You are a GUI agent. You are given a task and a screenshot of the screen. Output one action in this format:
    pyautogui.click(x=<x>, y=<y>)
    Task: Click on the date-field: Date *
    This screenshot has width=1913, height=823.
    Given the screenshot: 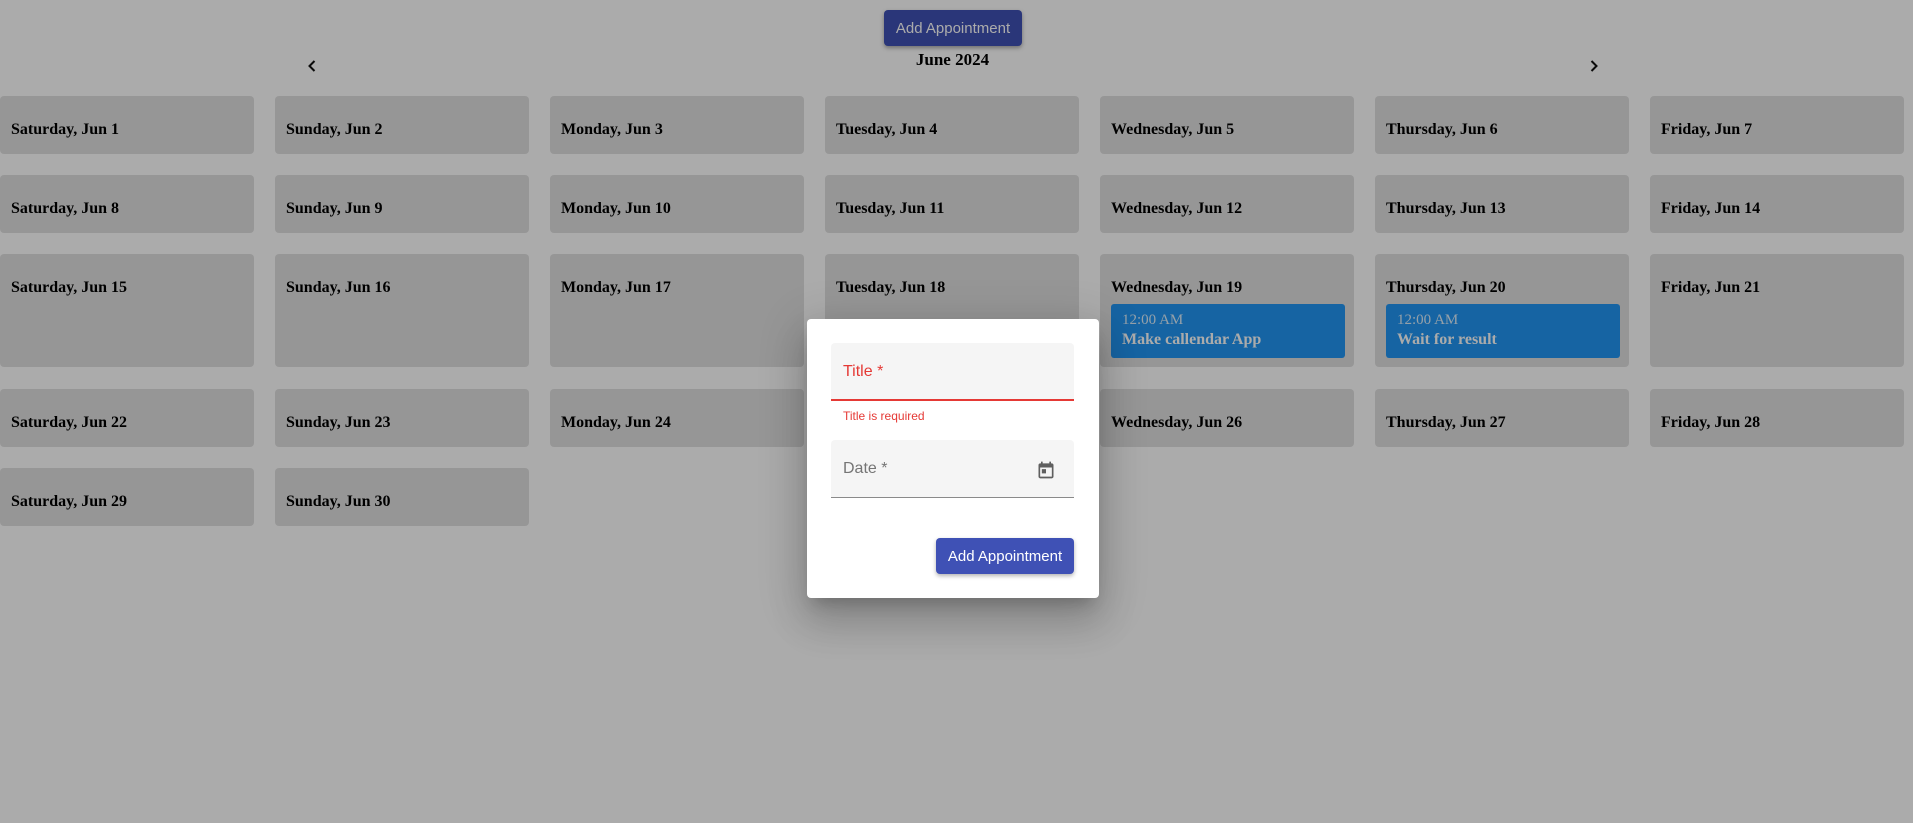 What is the action you would take?
    pyautogui.click(x=952, y=469)
    